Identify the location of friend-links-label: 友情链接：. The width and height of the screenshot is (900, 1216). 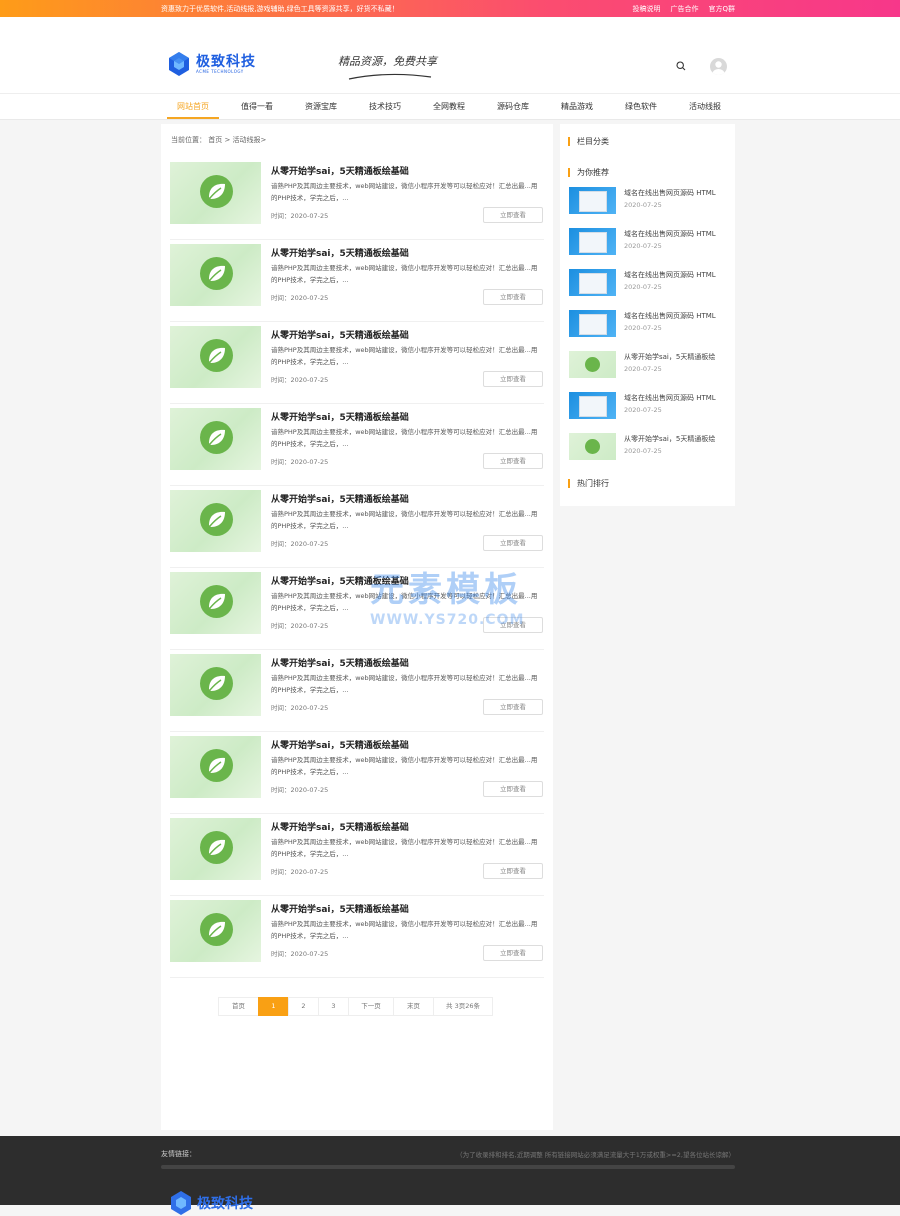
(178, 1154).